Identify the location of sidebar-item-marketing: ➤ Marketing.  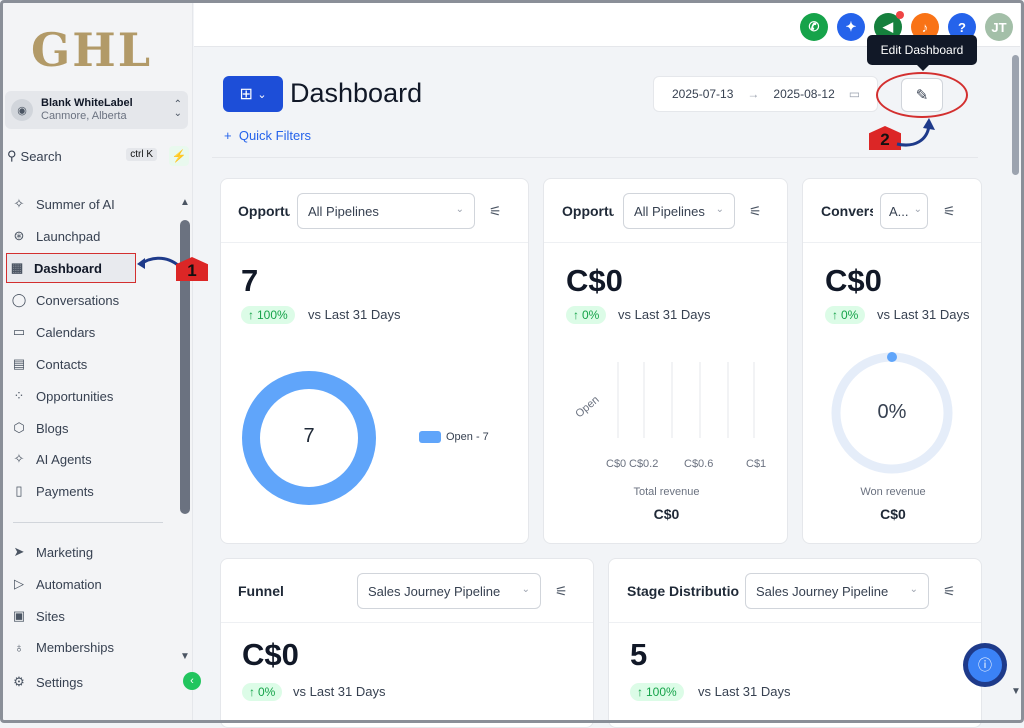
(74, 552).